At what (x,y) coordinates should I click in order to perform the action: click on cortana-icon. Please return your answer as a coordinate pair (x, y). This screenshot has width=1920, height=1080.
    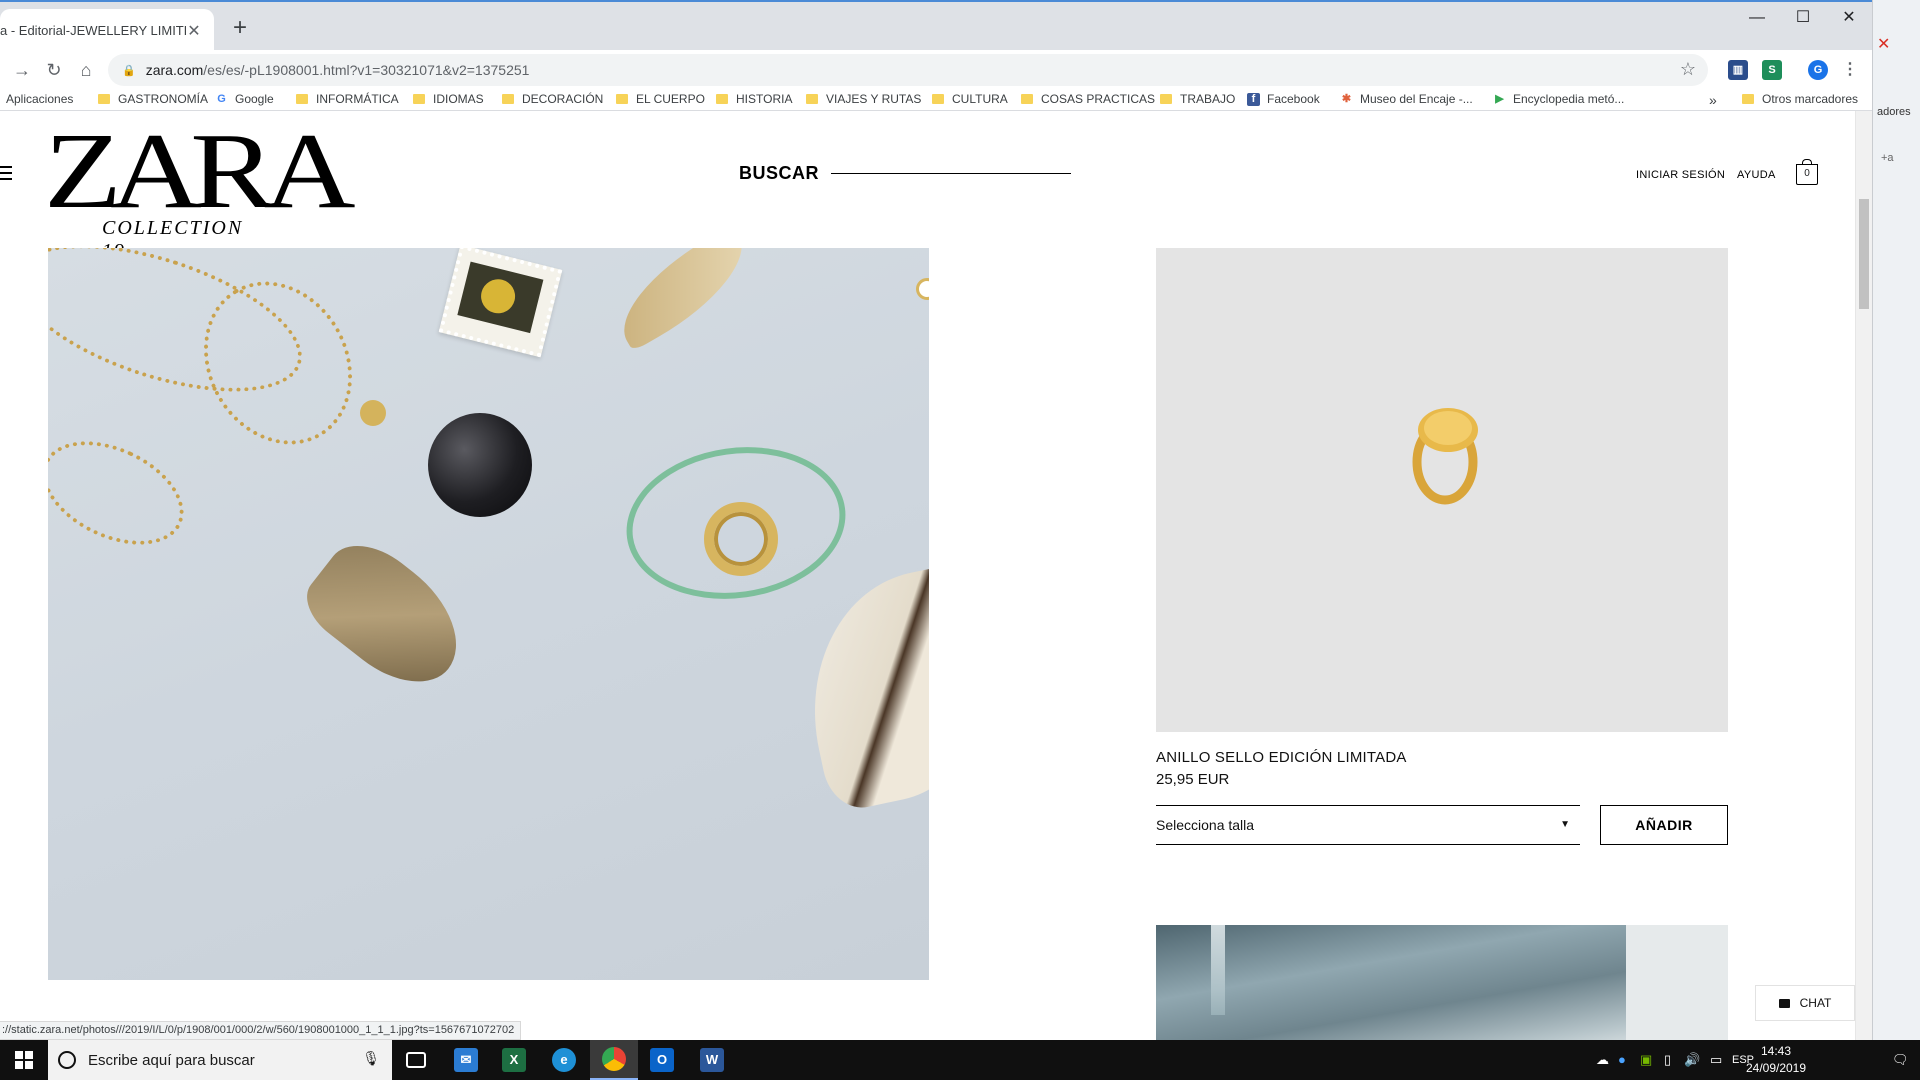
    Looking at the image, I should click on (67, 1060).